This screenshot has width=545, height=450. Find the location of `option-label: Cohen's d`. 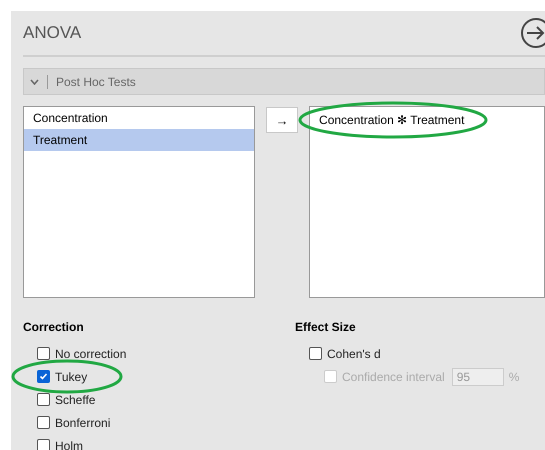

option-label: Cohen's d is located at coordinates (354, 353).